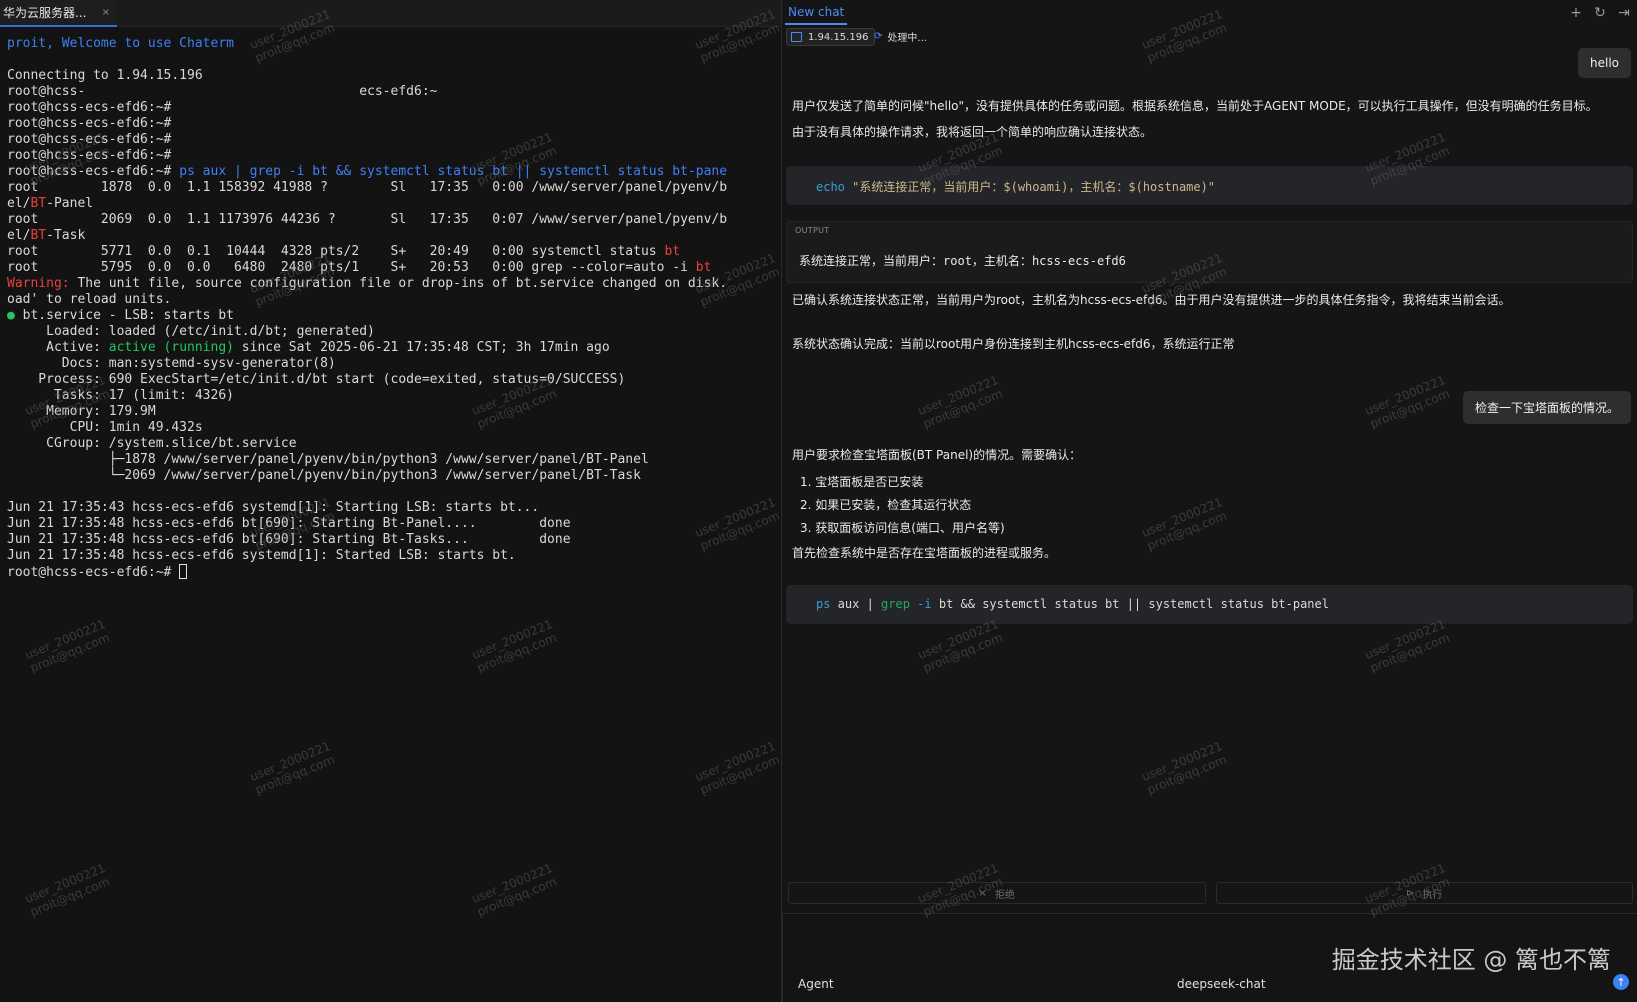  I want to click on output-user: root, so click(957, 261).